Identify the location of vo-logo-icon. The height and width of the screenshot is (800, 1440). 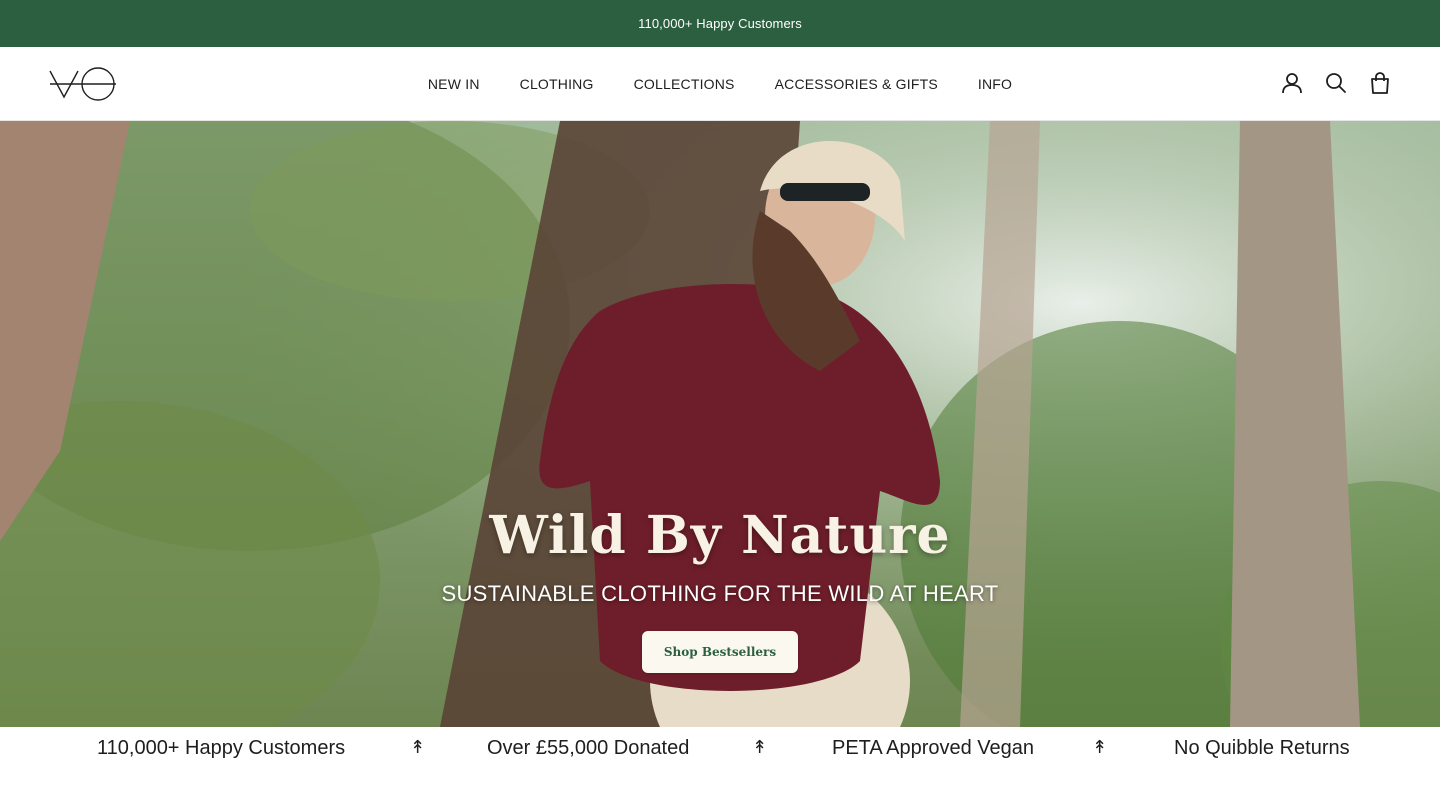
(83, 84).